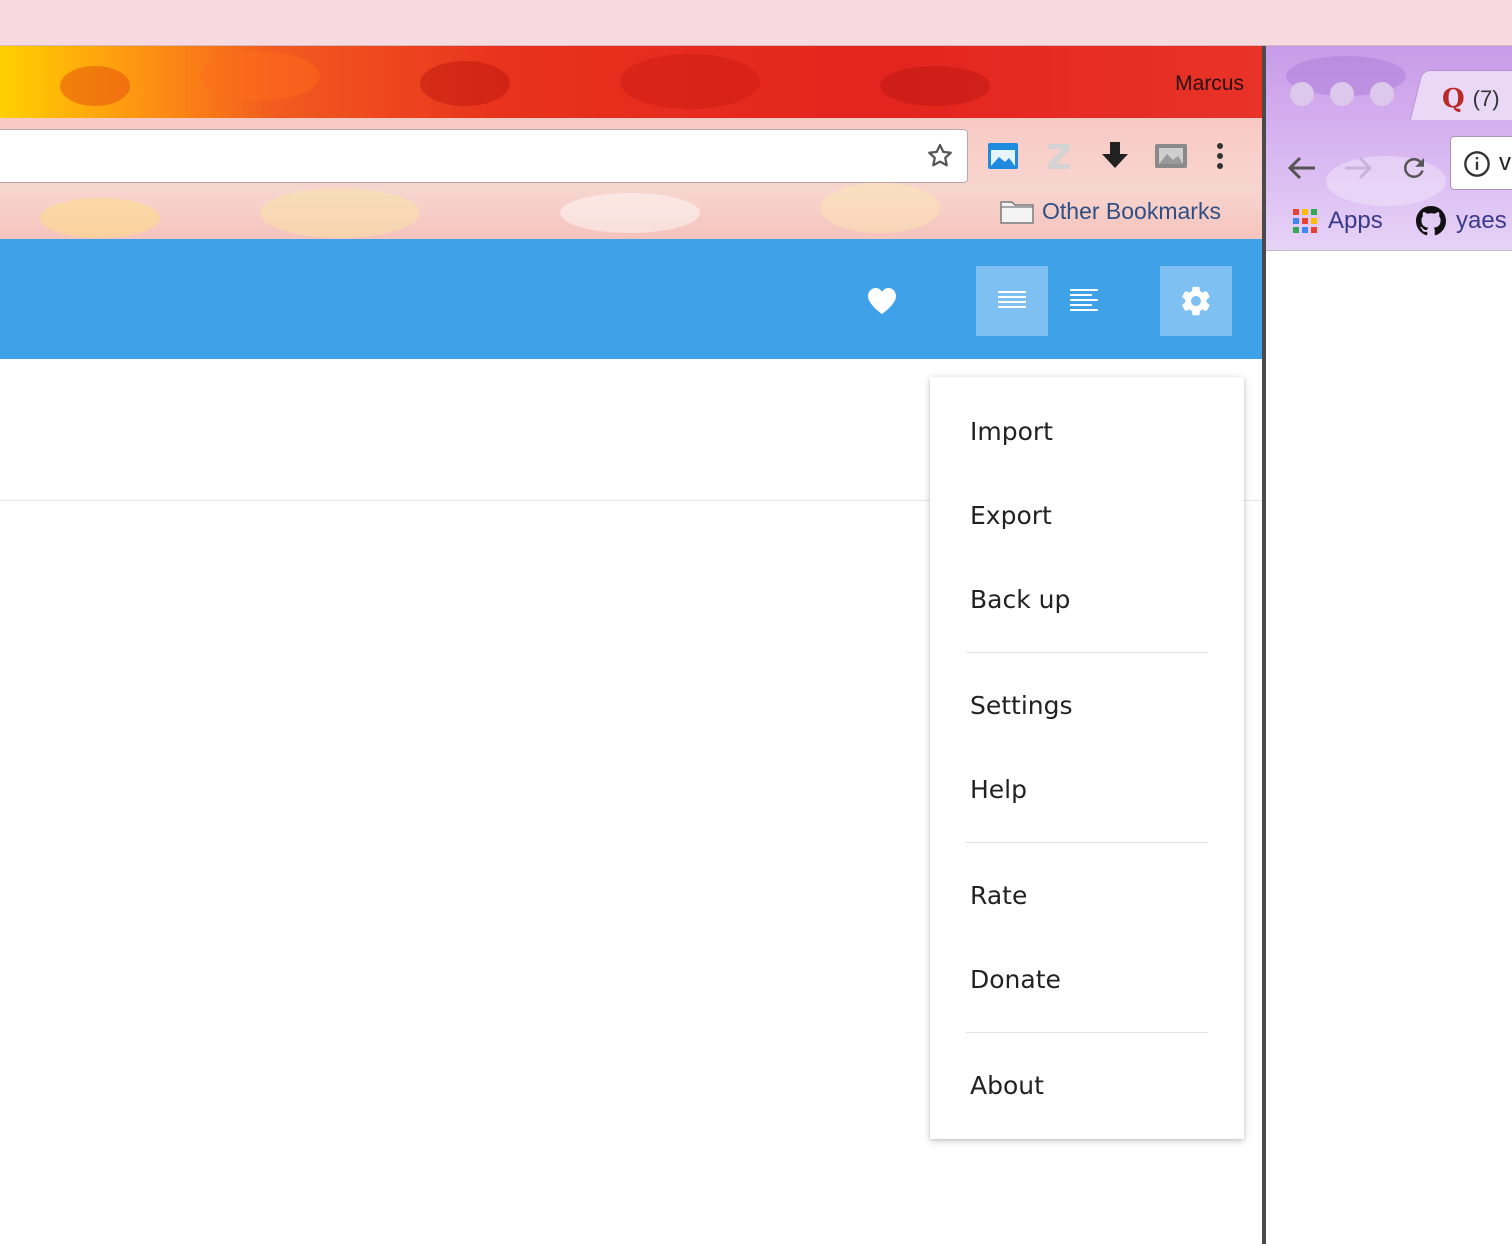 This screenshot has width=1512, height=1244. What do you see at coordinates (1015, 979) in the screenshot?
I see `menu-item-donate: Donate` at bounding box center [1015, 979].